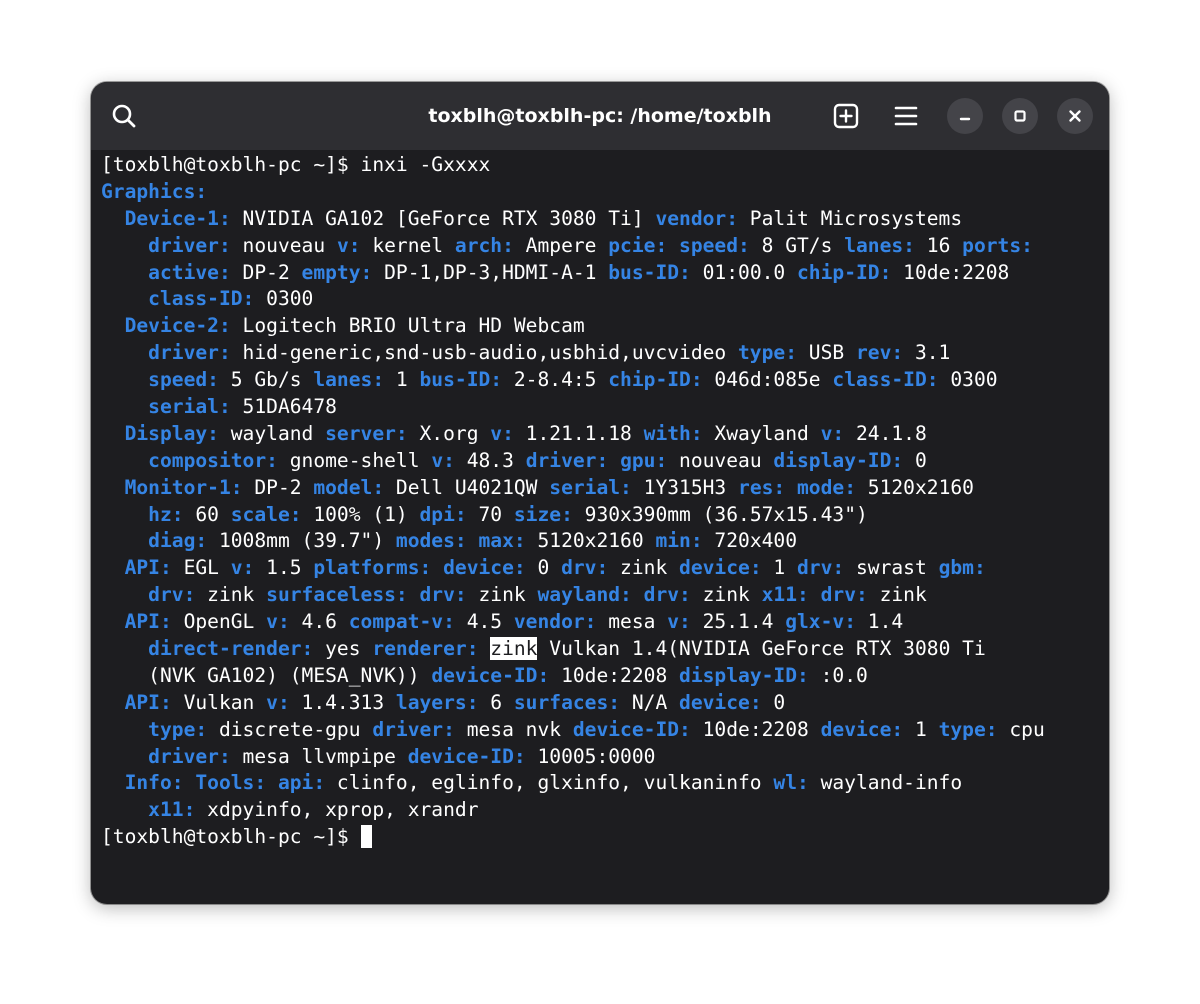 This screenshot has width=1200, height=1004. Describe the element at coordinates (779, 568) in the screenshot. I see `output-value: 1` at that location.